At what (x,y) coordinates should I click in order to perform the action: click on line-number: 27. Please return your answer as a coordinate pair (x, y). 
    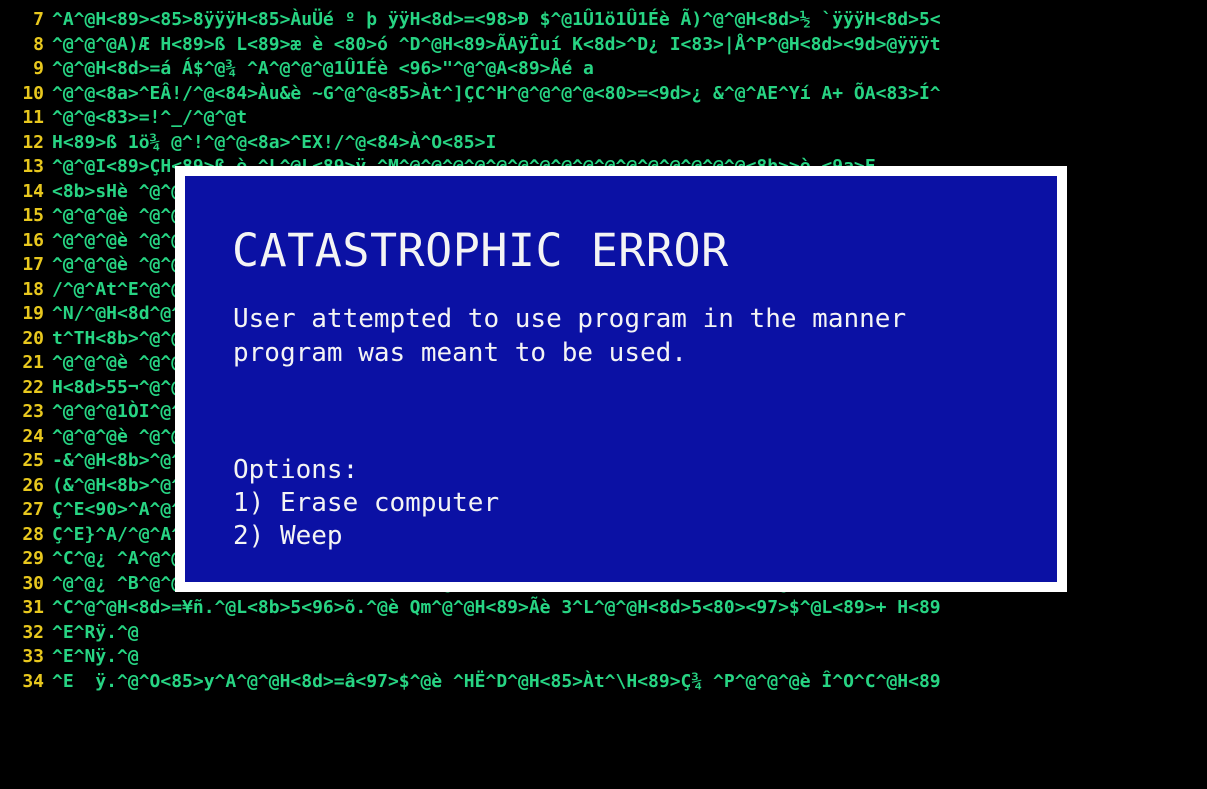
    Looking at the image, I should click on (33, 509).